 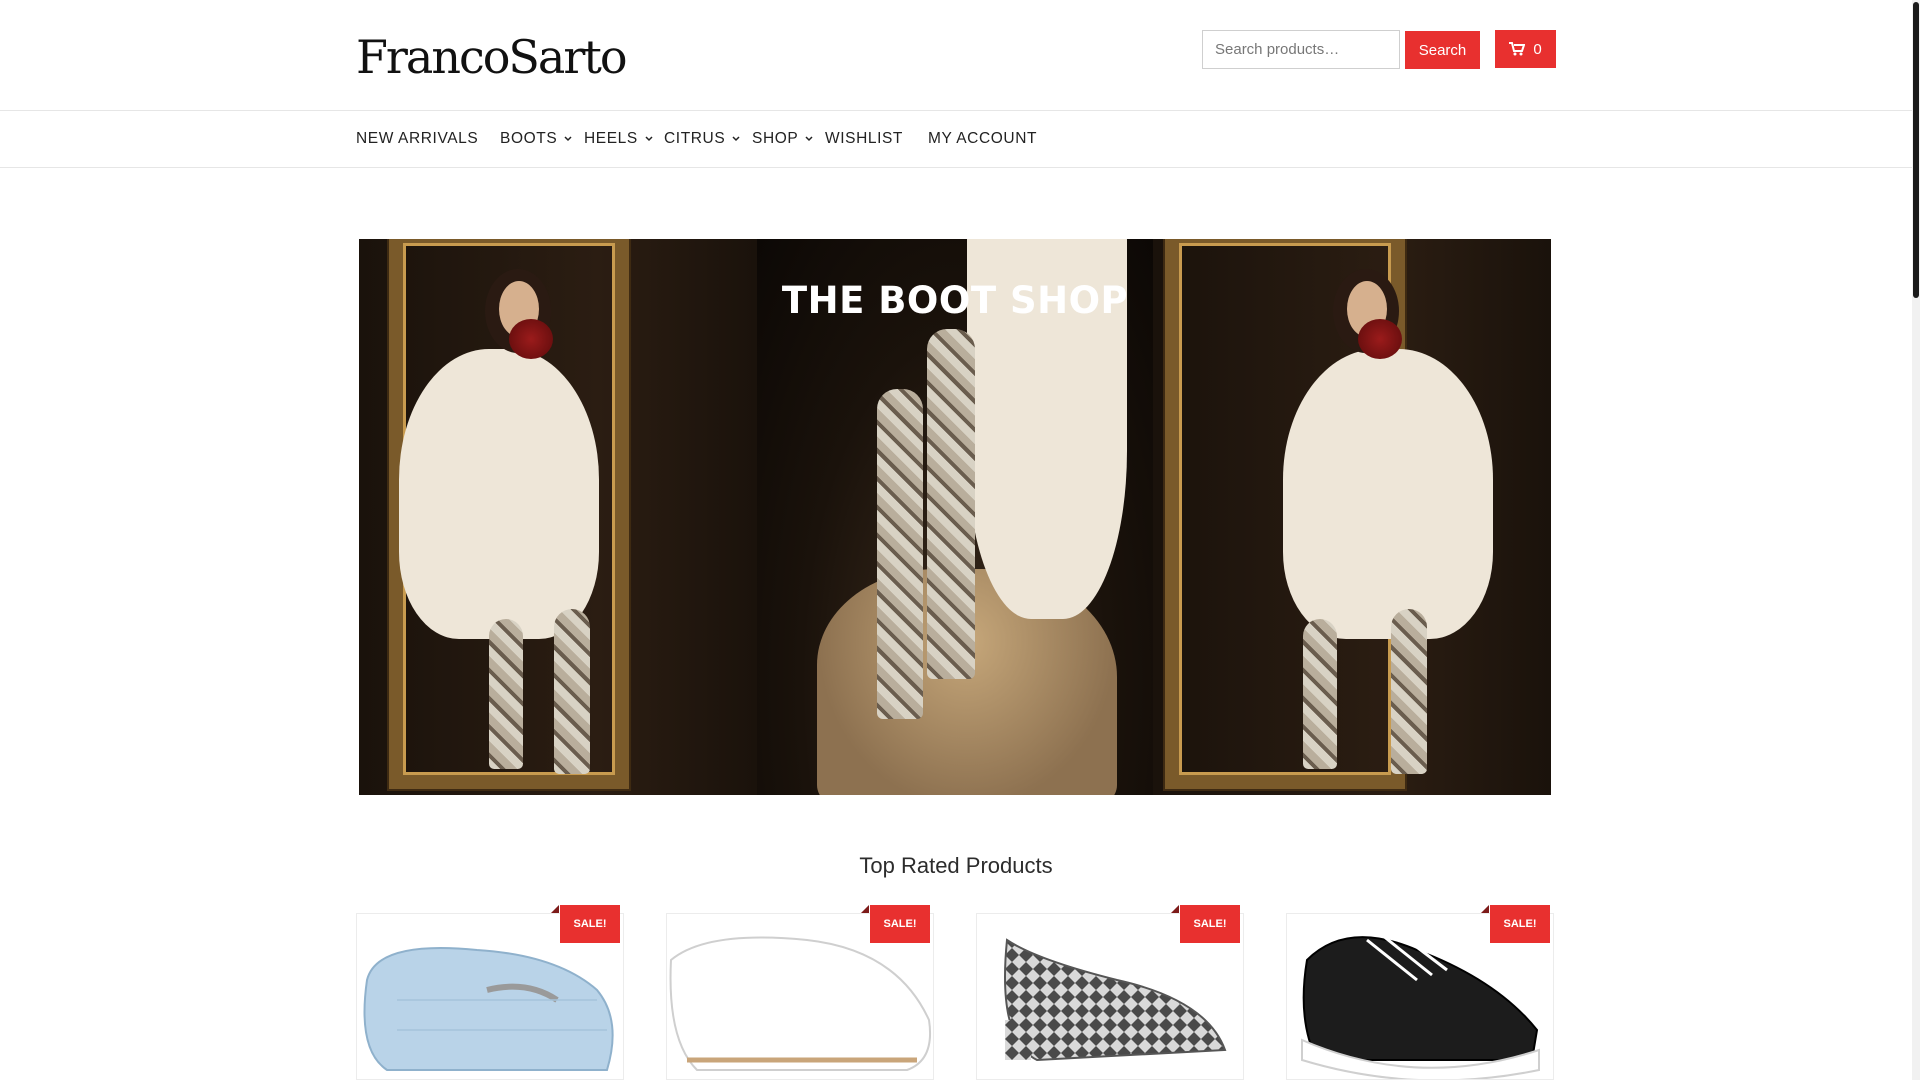 I want to click on slip-on-image, so click(x=800, y=1003).